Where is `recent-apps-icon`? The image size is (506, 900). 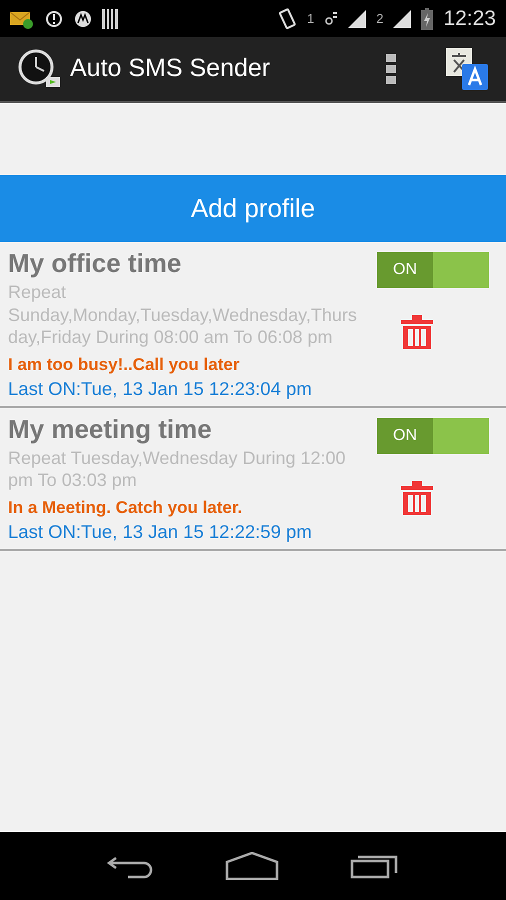 recent-apps-icon is located at coordinates (375, 866).